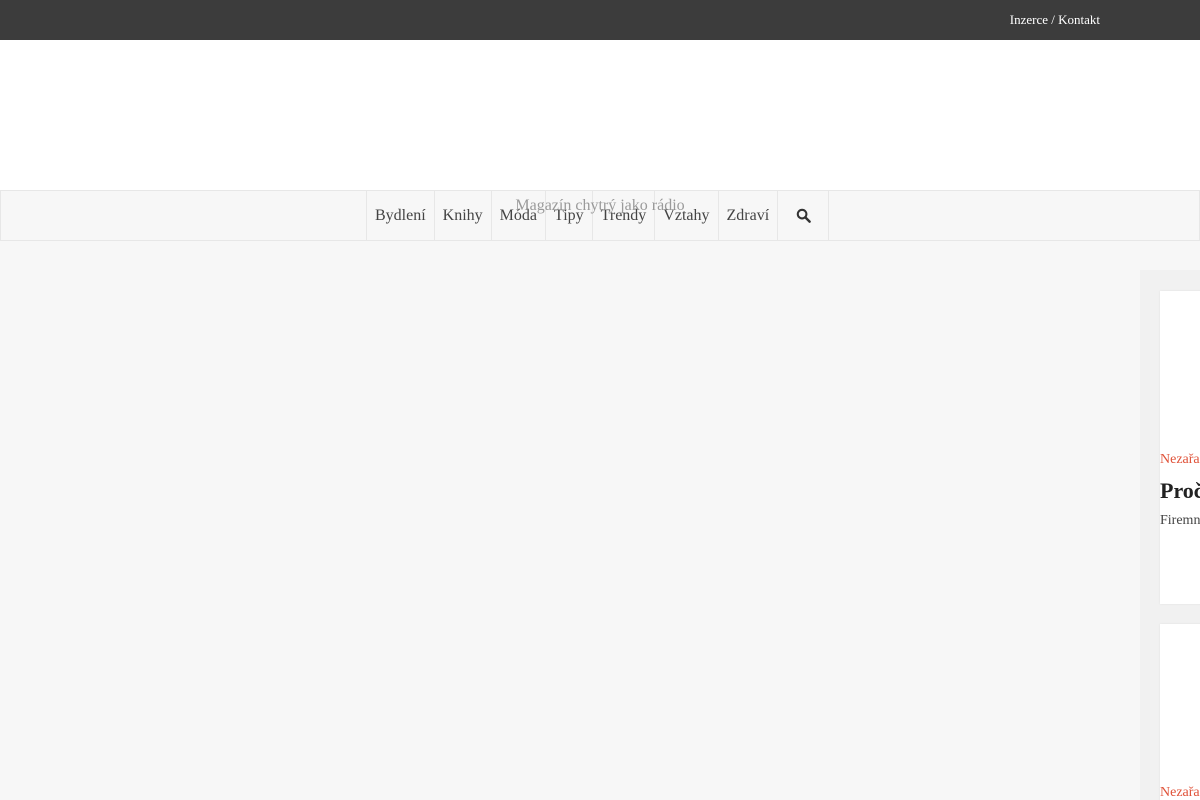 Image resolution: width=1200 pixels, height=800 pixels. Describe the element at coordinates (1055, 20) in the screenshot. I see `advertising-contact-link: Inzerce / Kontakt` at that location.